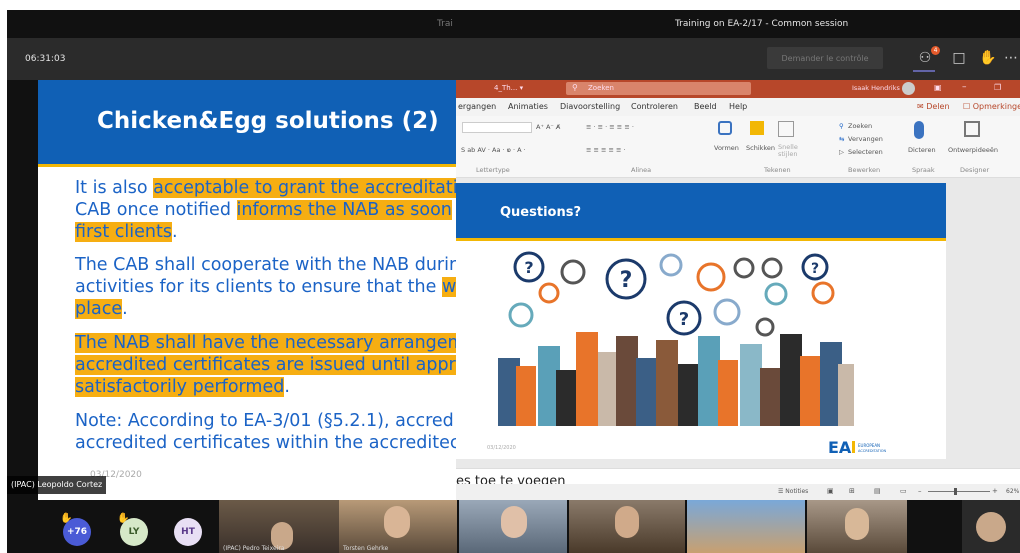 This screenshot has height=553, width=1020. What do you see at coordinates (995, 491) in the screenshot?
I see `zoom-in-button: +` at bounding box center [995, 491].